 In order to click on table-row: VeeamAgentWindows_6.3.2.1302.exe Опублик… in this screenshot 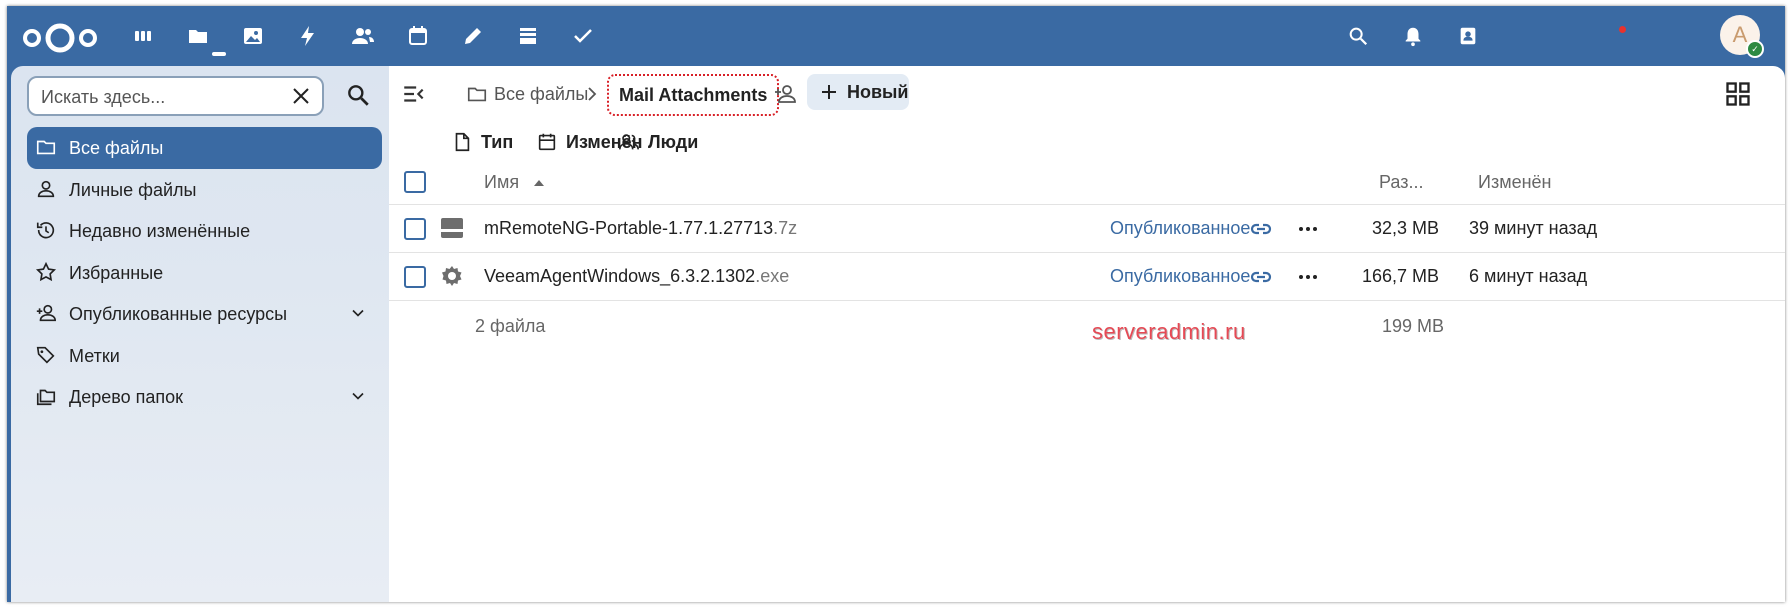, I will do `click(1087, 277)`.